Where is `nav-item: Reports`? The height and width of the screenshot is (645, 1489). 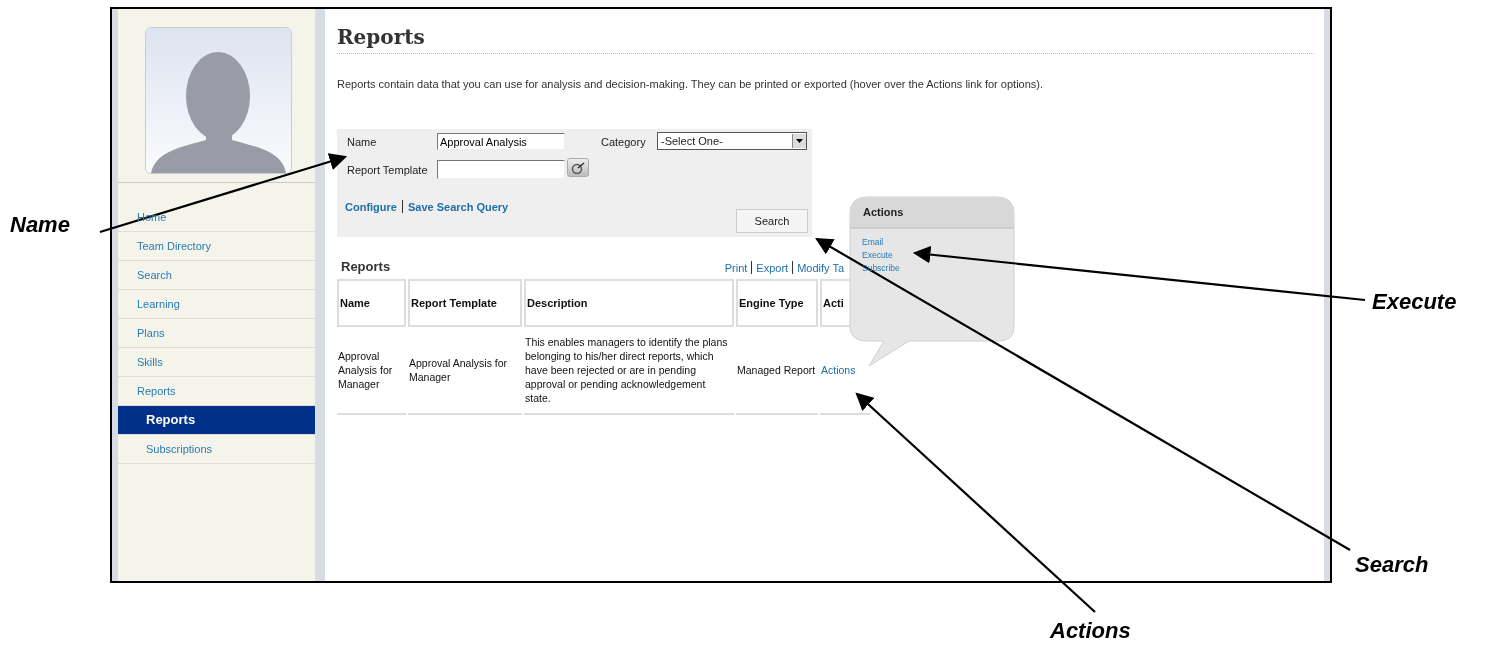
nav-item: Reports is located at coordinates (216, 420).